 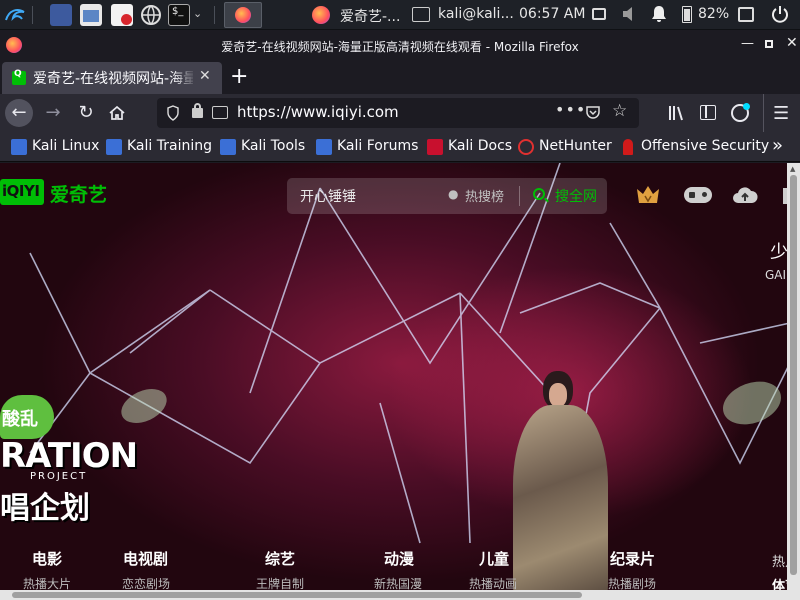 I want to click on close-window-button: ✕, so click(x=792, y=43).